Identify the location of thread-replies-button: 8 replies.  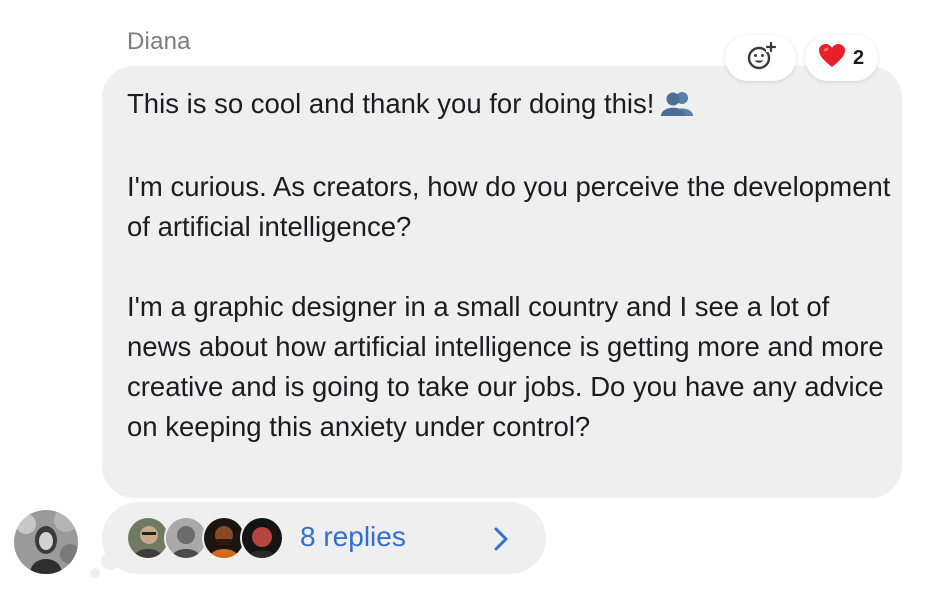
(324, 538).